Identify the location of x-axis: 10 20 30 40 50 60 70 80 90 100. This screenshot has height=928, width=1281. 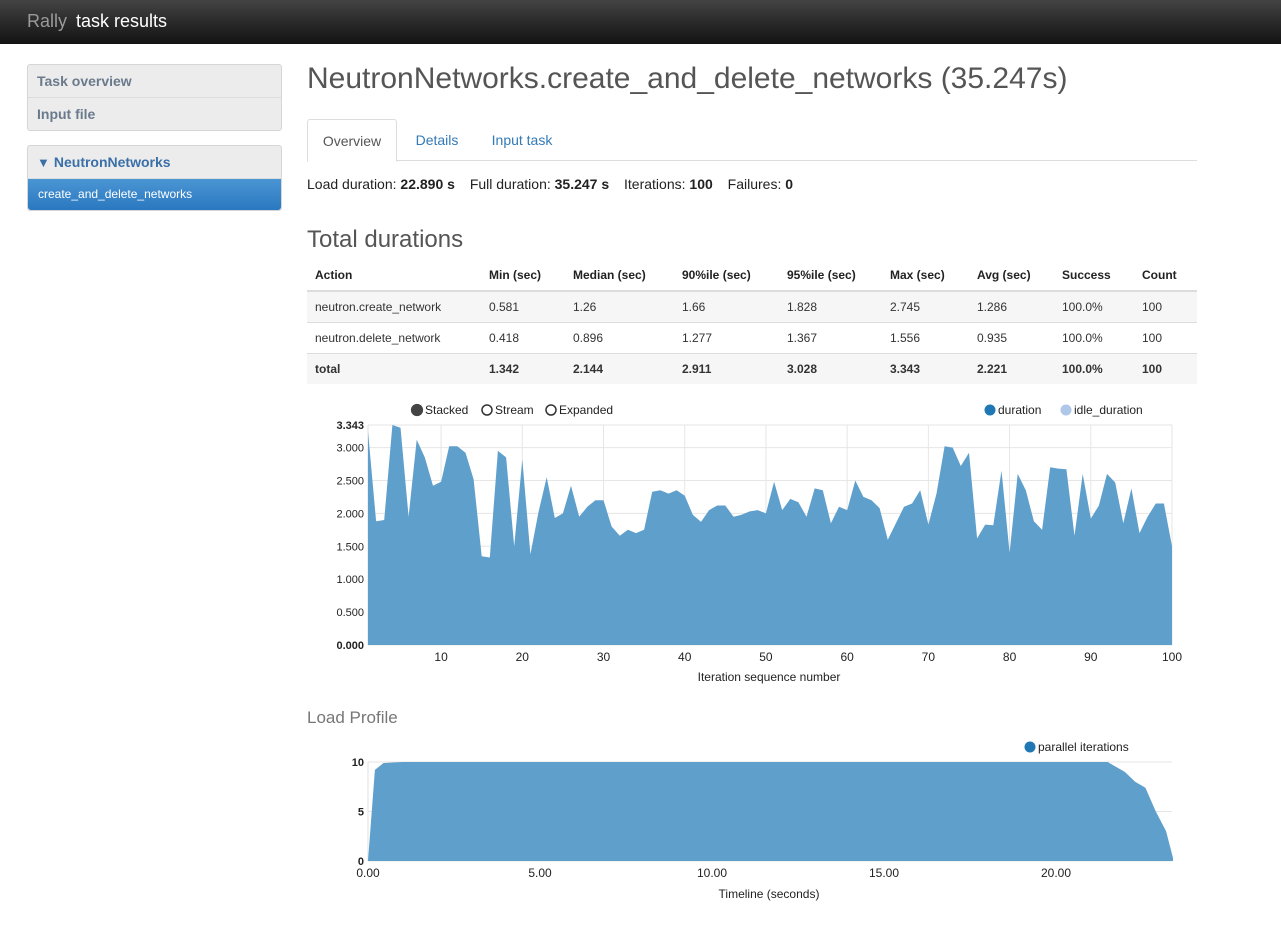
(808, 657).